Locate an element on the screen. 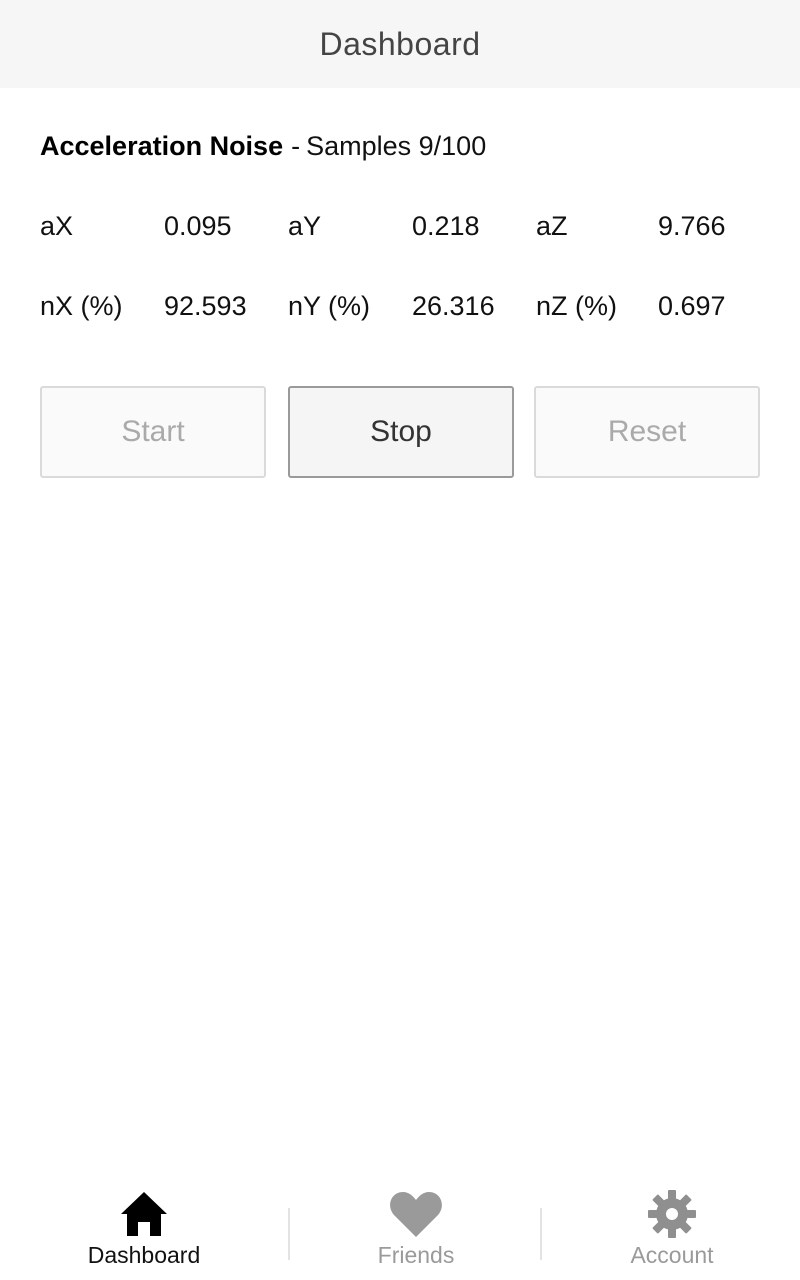 This screenshot has height=1280, width=800. reset-button: Reset is located at coordinates (647, 432).